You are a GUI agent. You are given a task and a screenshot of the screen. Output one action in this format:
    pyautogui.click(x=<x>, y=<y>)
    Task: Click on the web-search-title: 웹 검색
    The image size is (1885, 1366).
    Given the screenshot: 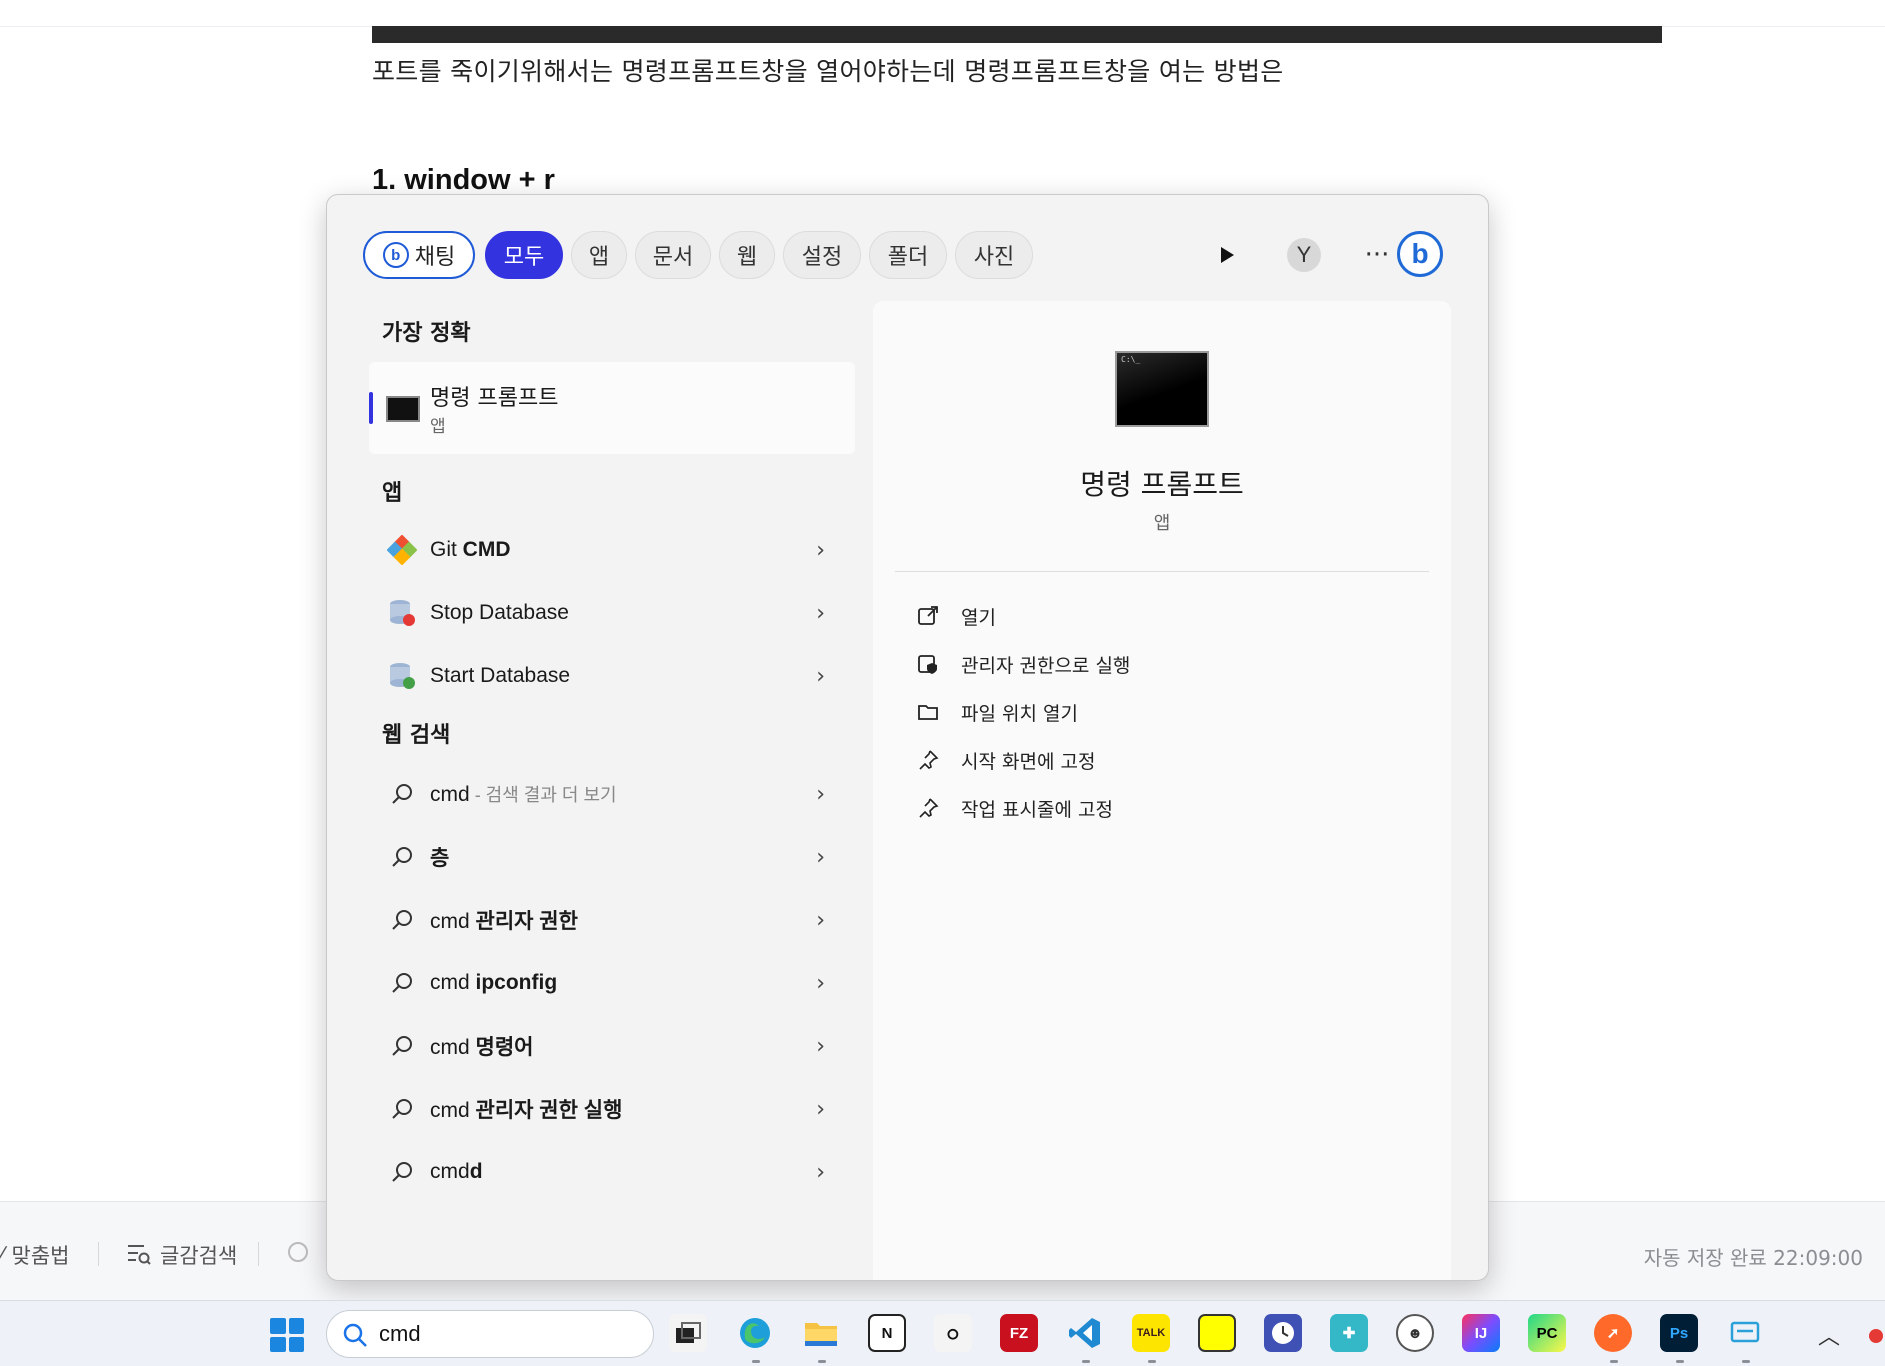 What is the action you would take?
    pyautogui.click(x=416, y=735)
    